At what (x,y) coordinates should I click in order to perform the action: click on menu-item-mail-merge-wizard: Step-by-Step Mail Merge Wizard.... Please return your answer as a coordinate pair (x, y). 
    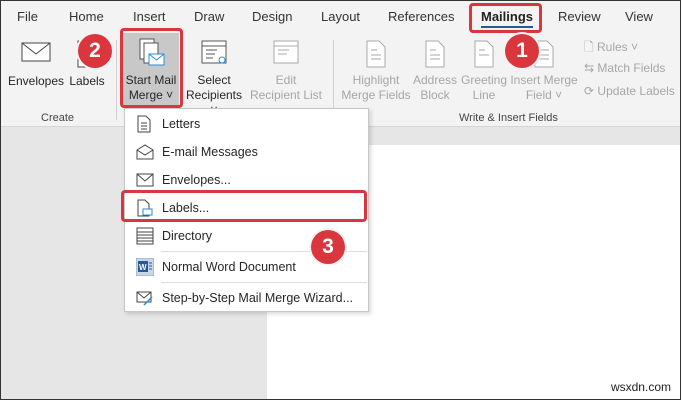
    Looking at the image, I should click on (246, 298).